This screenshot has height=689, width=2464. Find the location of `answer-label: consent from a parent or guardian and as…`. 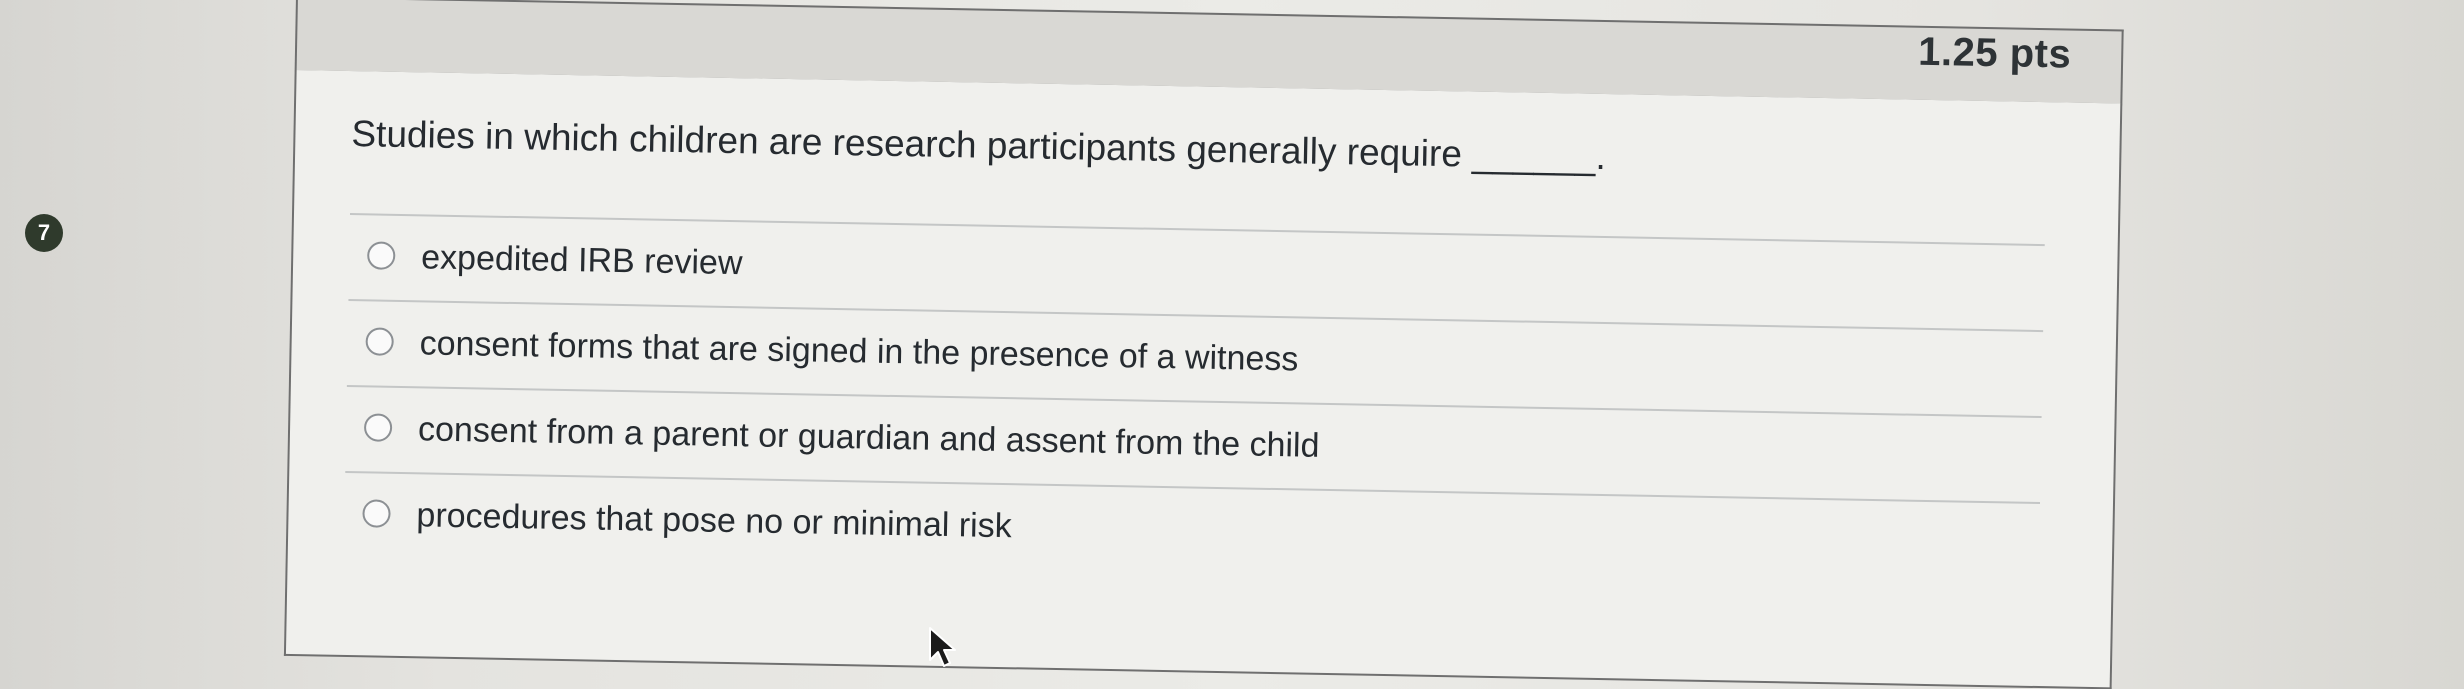

answer-label: consent from a parent or guardian and as… is located at coordinates (869, 438).